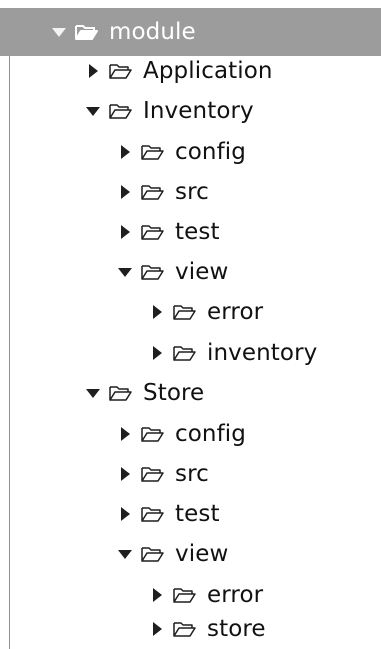  I want to click on tree-item-inventory-view: inventory, so click(190, 353).